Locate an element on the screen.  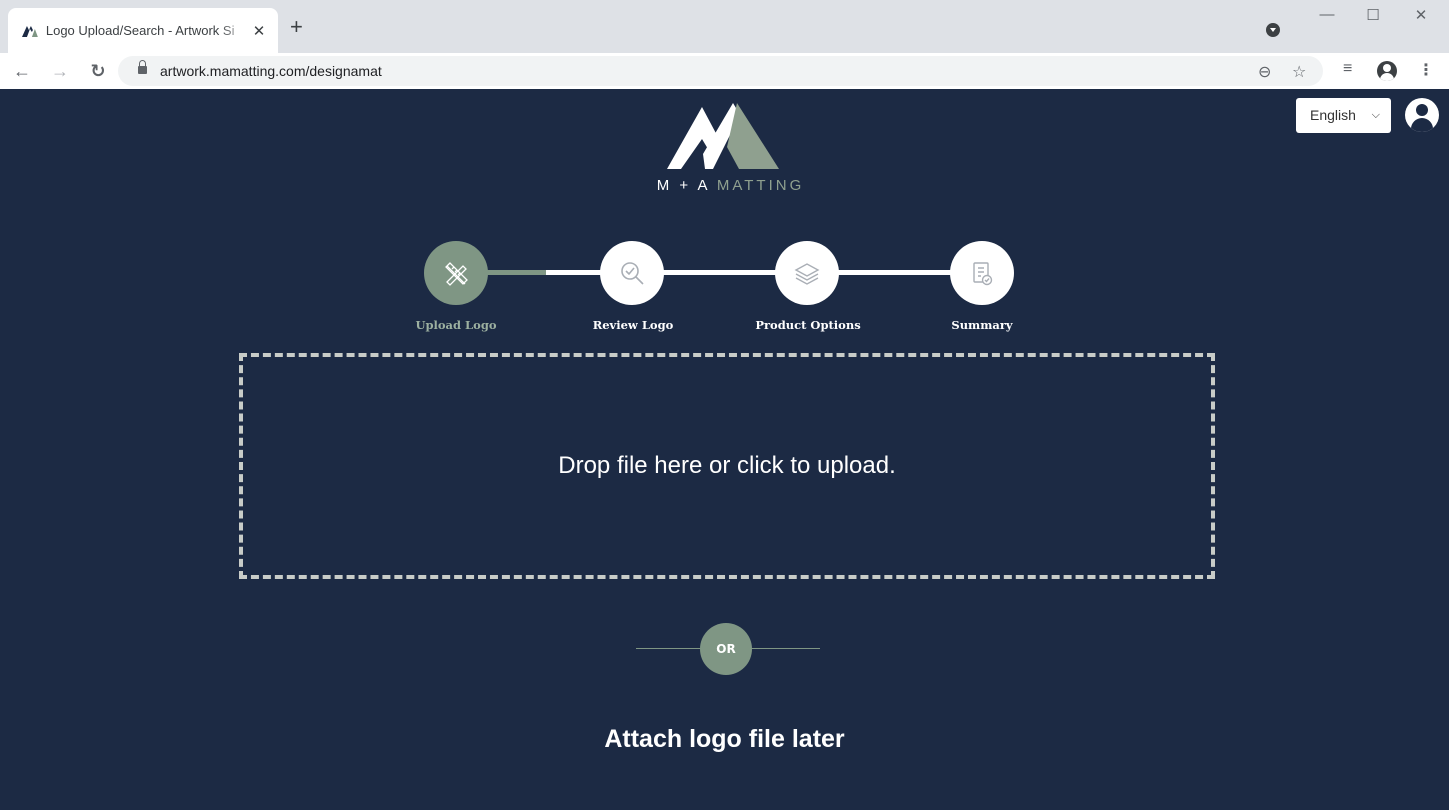
brand-logo: M + A MATTING is located at coordinates (728, 147).